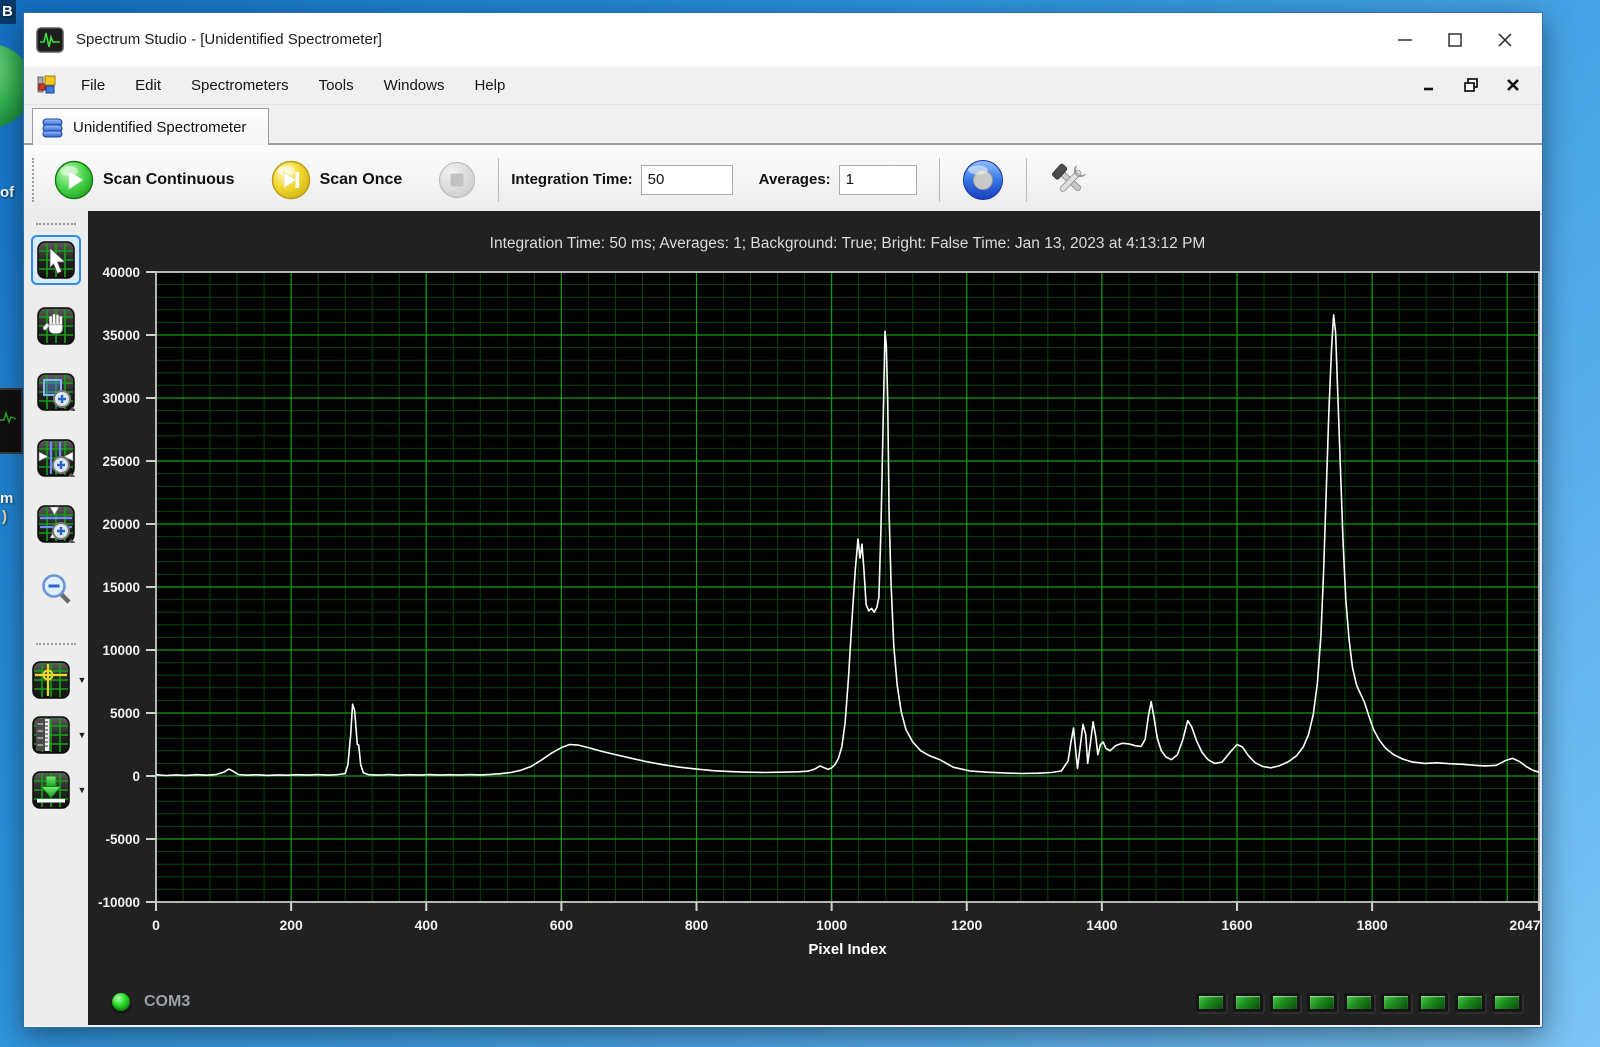  I want to click on stop-icon, so click(457, 179).